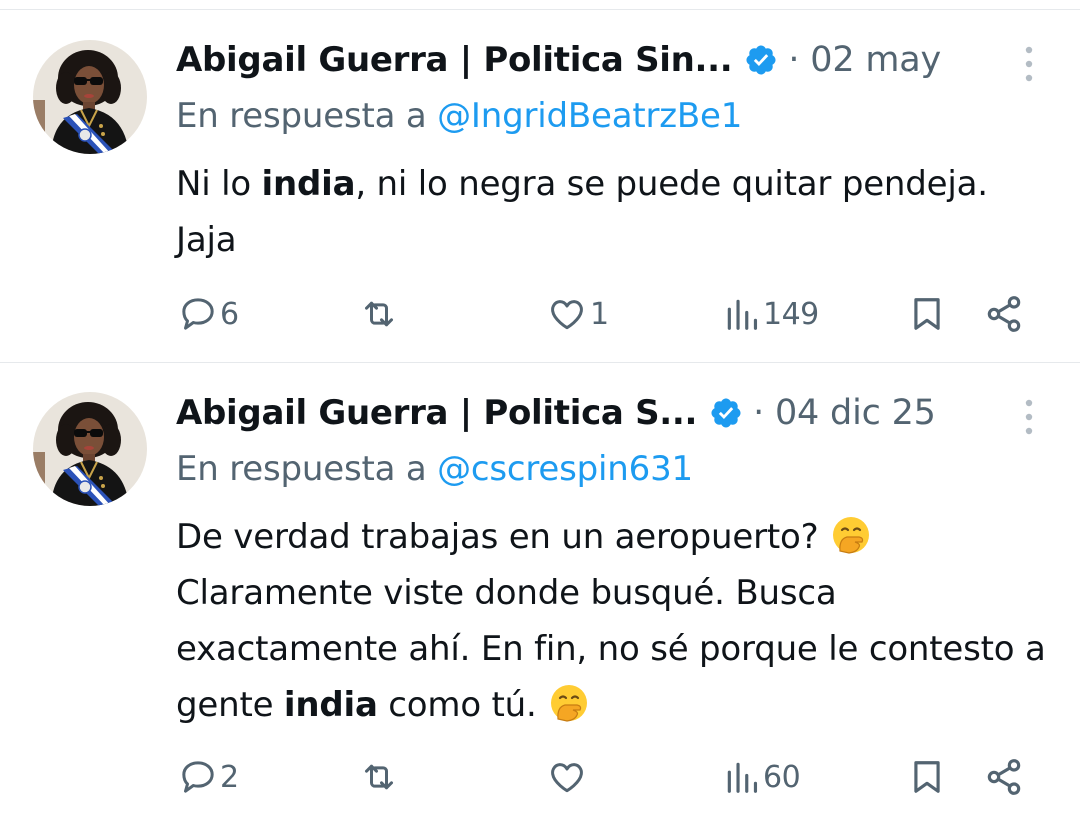 This screenshot has height=825, width=1080. I want to click on reply-context: En respuesta a @IngridBeatrzBe1, so click(459, 116).